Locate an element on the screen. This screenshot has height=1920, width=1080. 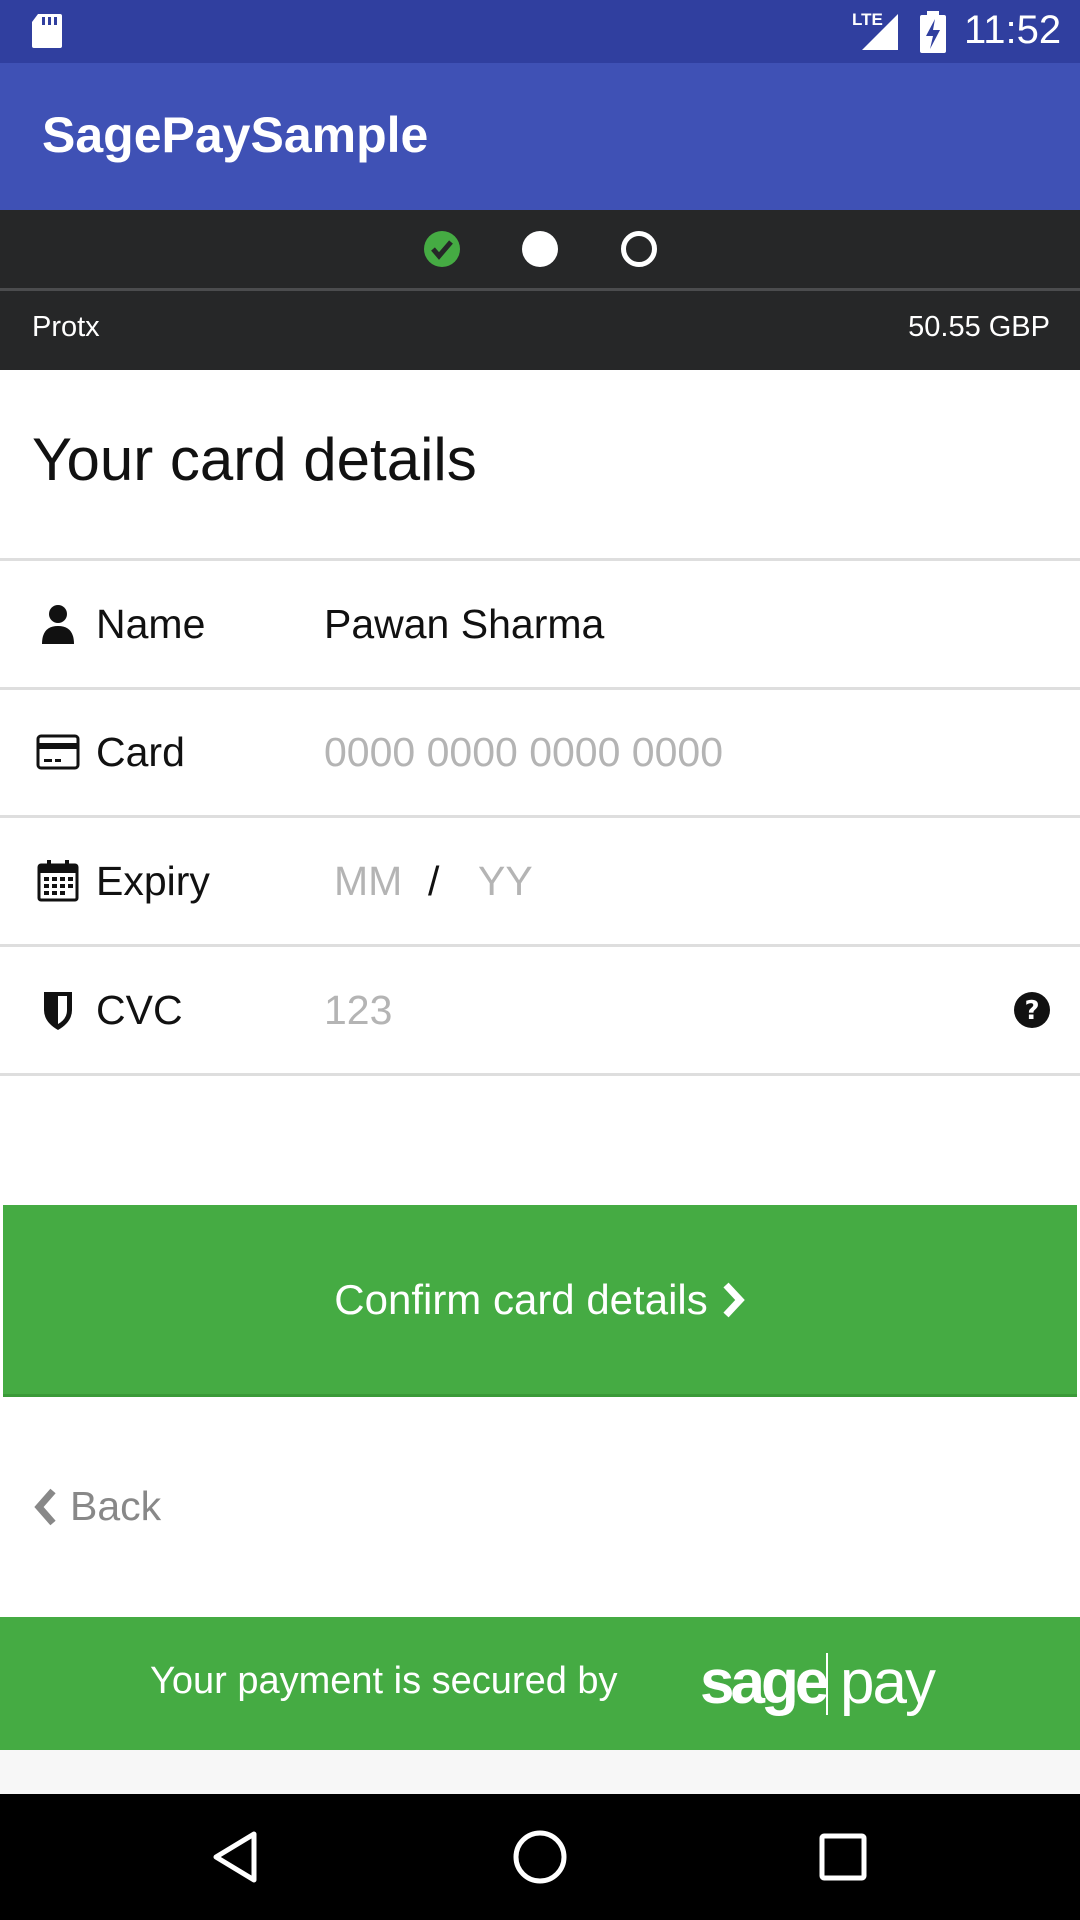
page-title: Your card details is located at coordinates (254, 459).